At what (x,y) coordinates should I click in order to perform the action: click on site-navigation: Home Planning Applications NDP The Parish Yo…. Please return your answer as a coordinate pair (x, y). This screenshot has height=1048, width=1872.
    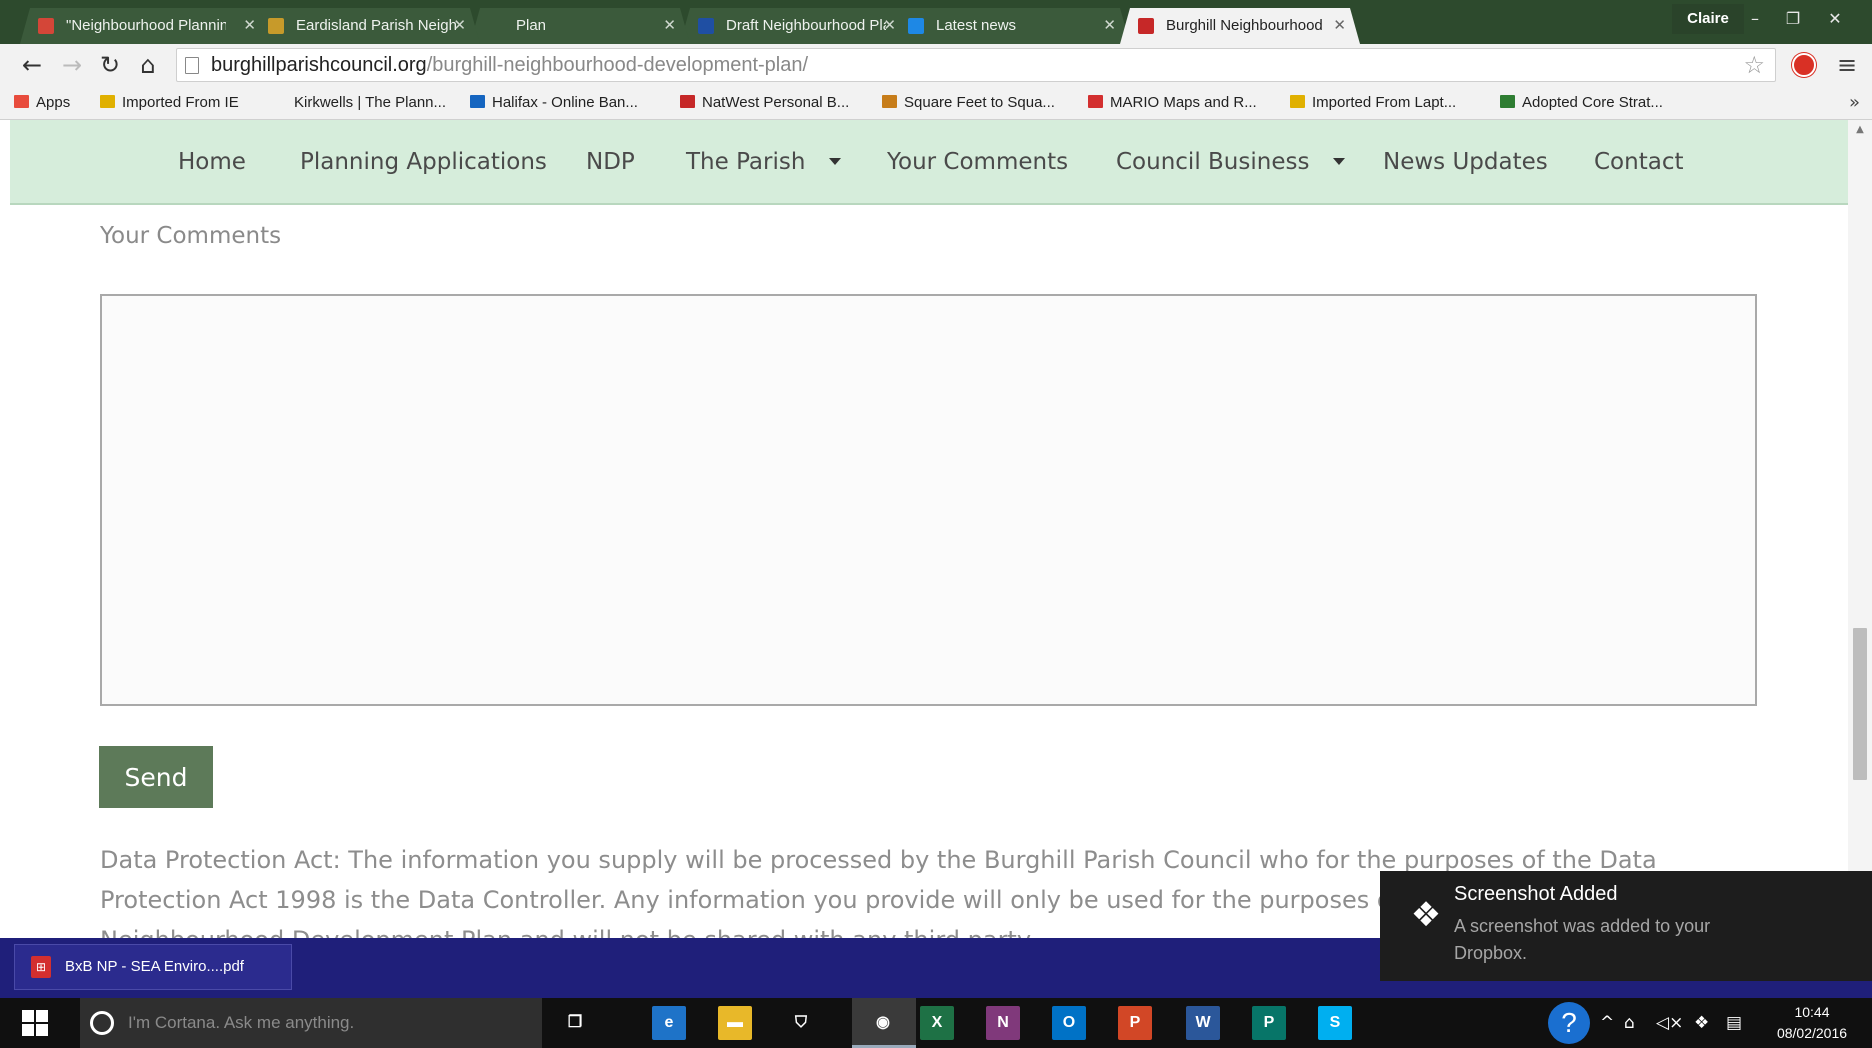
    Looking at the image, I should click on (929, 162).